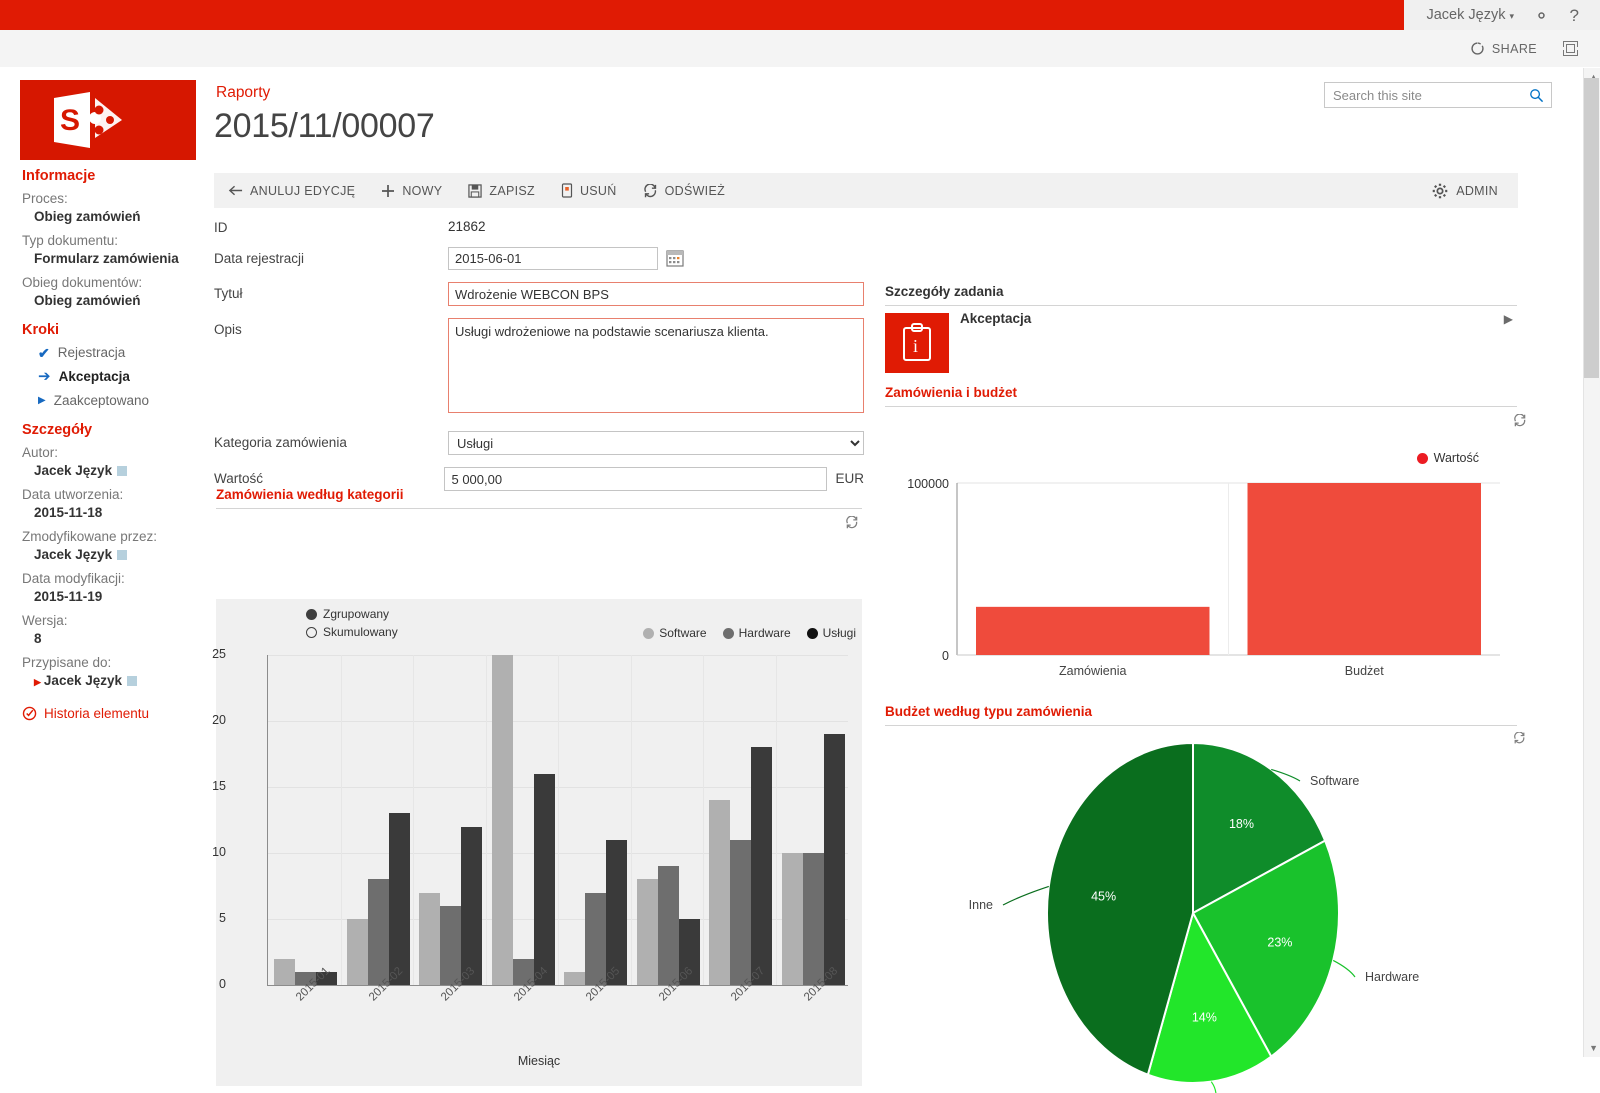 The image size is (1600, 1093). I want to click on admin-button: ADMIN, so click(1475, 191).